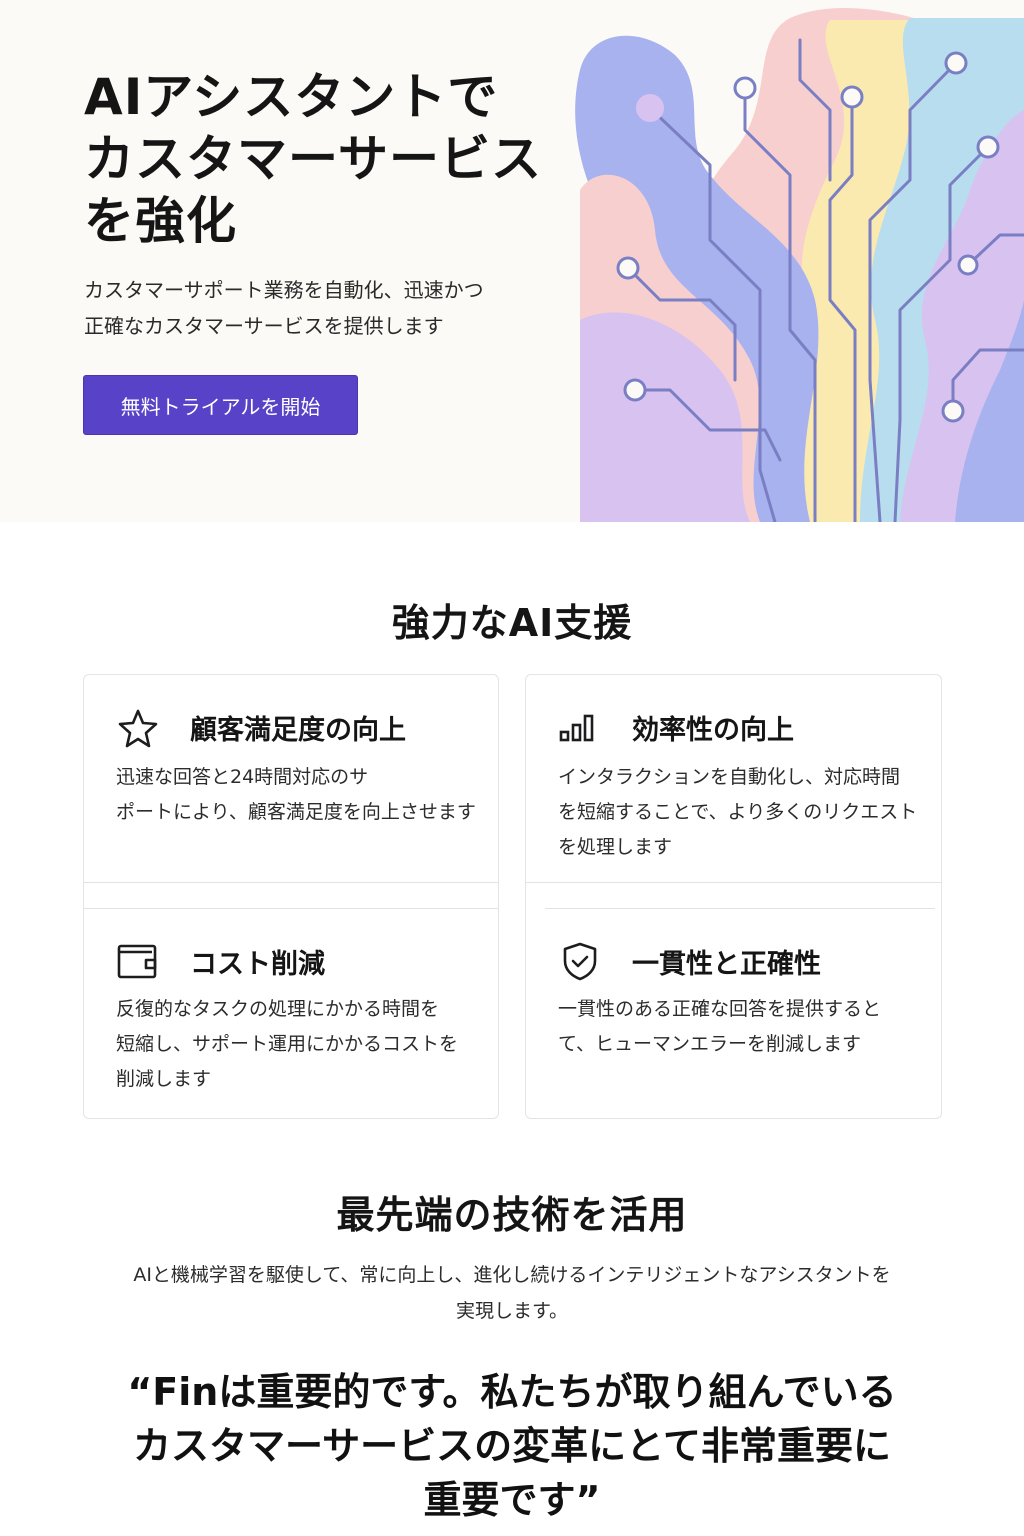 Image resolution: width=1024 pixels, height=1536 pixels. Describe the element at coordinates (729, 777) in the screenshot. I see `feature-description-line: インタラクションを自動化し、対応時間` at that location.